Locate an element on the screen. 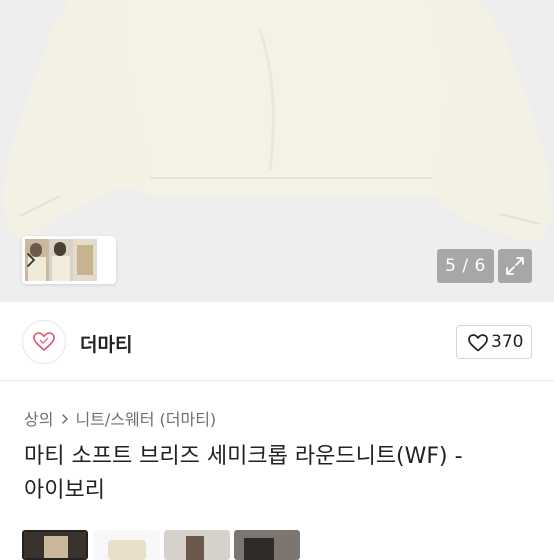 The image size is (554, 560). section-divider is located at coordinates (277, 380).